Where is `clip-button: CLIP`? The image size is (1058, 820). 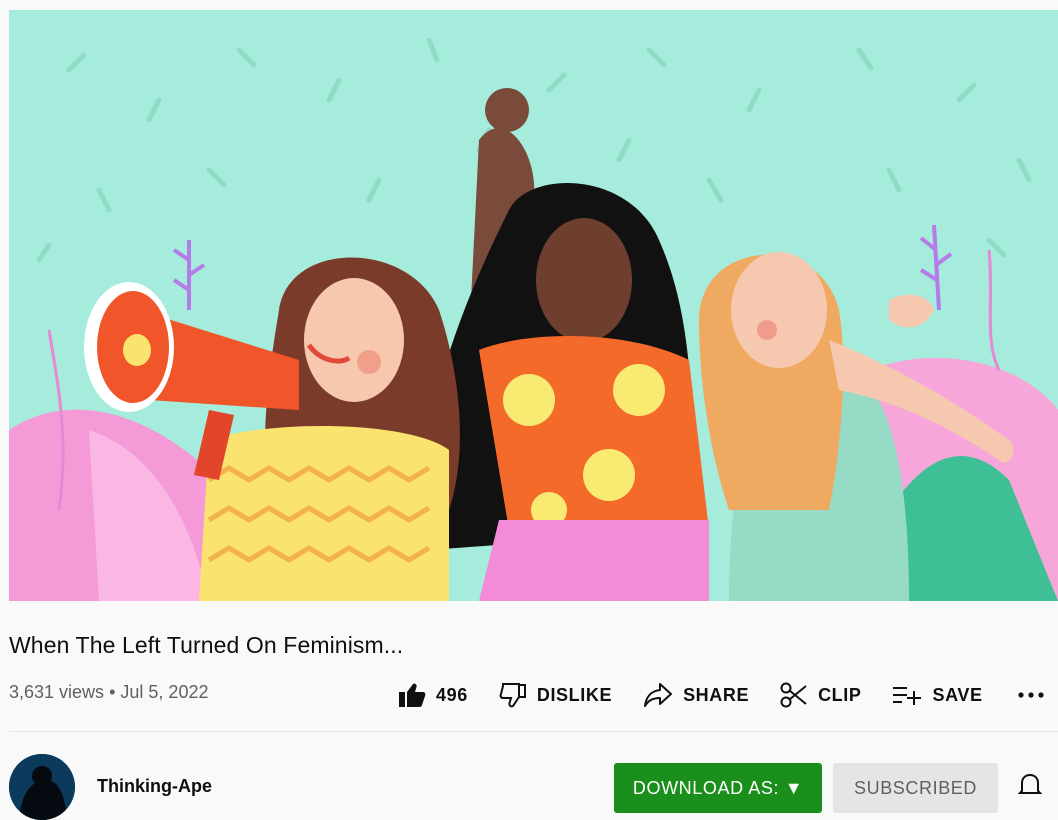
clip-button: CLIP is located at coordinates (820, 695).